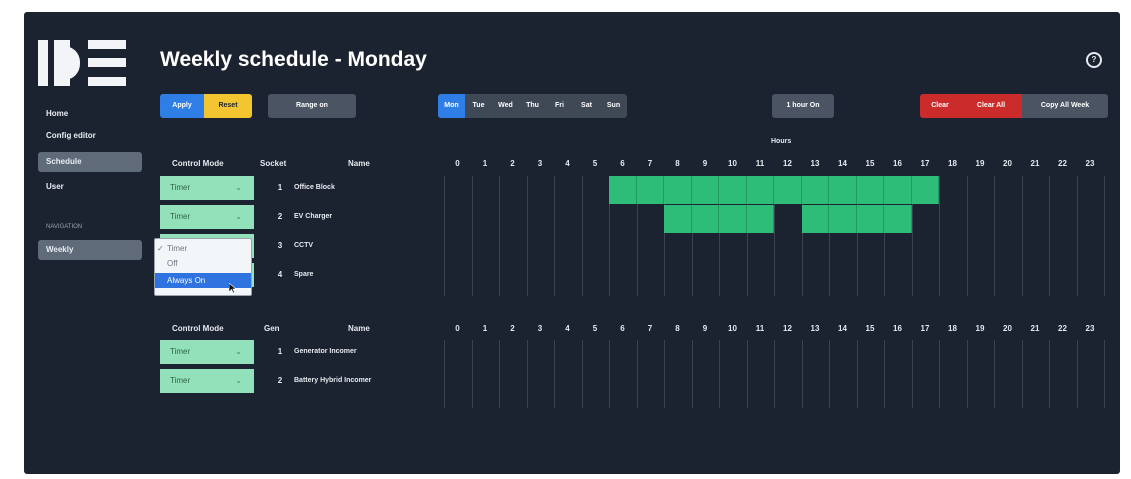  What do you see at coordinates (233, 288) in the screenshot?
I see `mouse-cursor-icon` at bounding box center [233, 288].